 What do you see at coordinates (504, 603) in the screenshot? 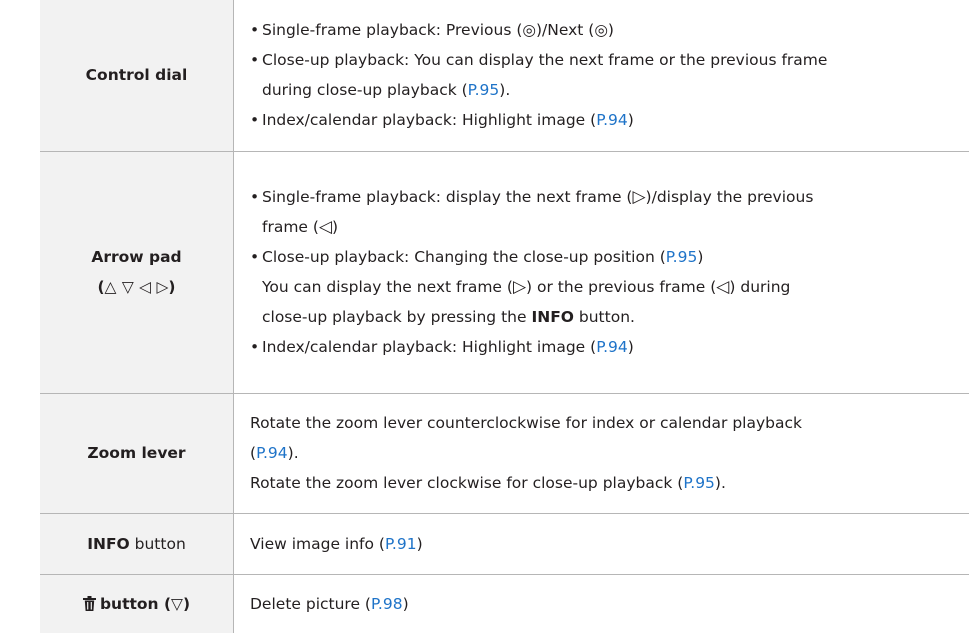
I see `table-row-delete-button: button (▽) Delete picture (P.98)` at bounding box center [504, 603].